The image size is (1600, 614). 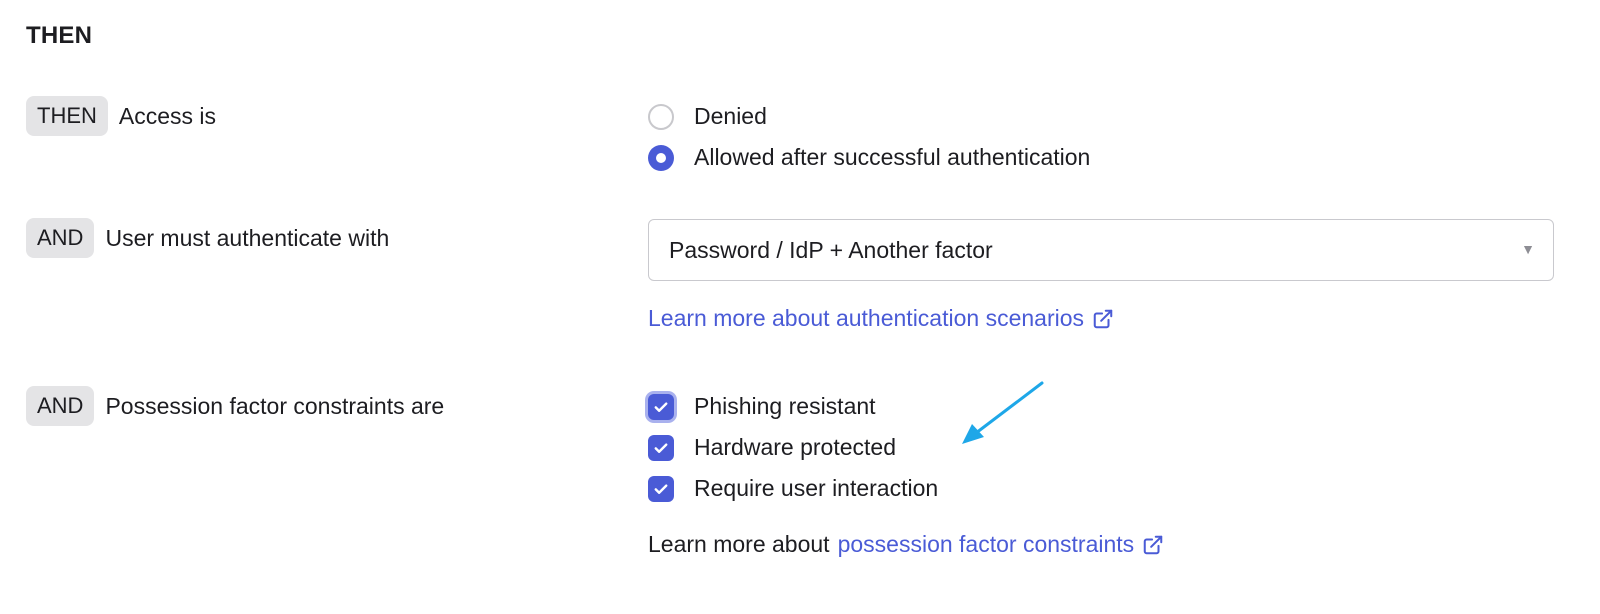 I want to click on radio-denied: Denied, so click(x=707, y=116).